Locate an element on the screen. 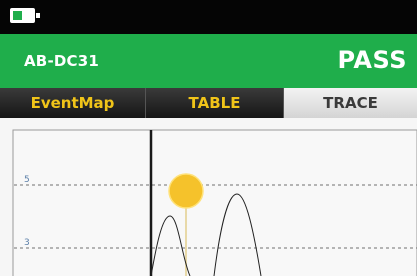 This screenshot has height=276, width=417. battery-icon is located at coordinates (25, 15).